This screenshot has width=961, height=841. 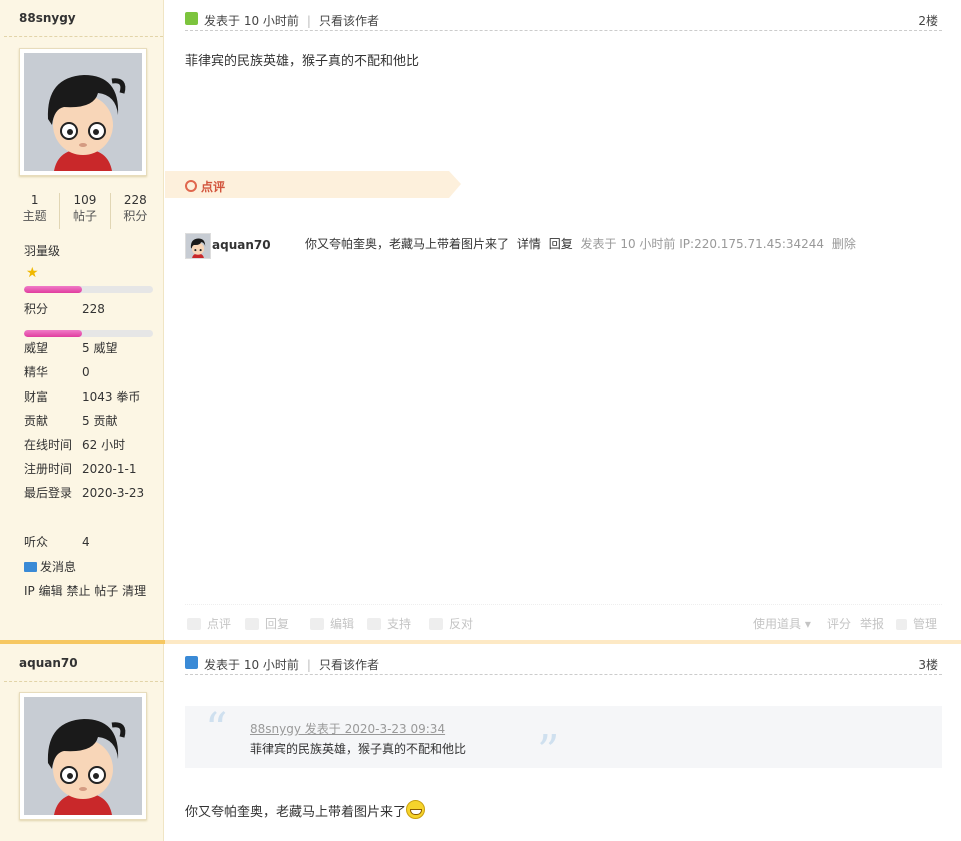 What do you see at coordinates (332, 623) in the screenshot?
I see `edit-button: 编辑` at bounding box center [332, 623].